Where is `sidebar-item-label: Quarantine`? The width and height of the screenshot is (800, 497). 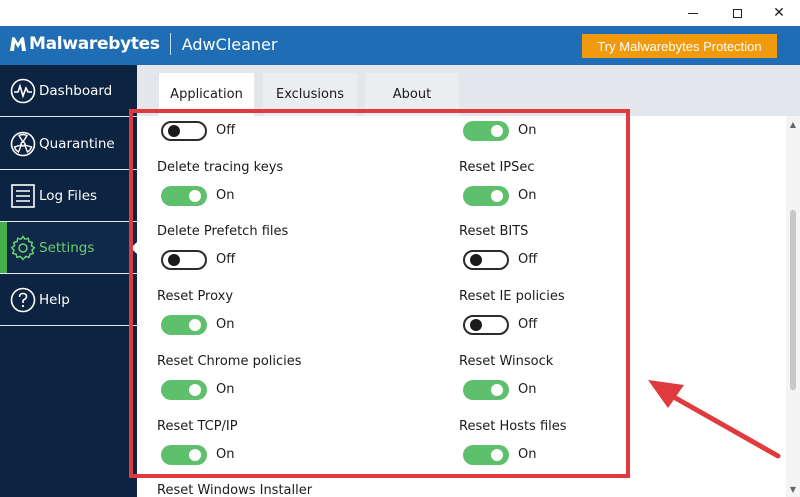 sidebar-item-label: Quarantine is located at coordinates (77, 143).